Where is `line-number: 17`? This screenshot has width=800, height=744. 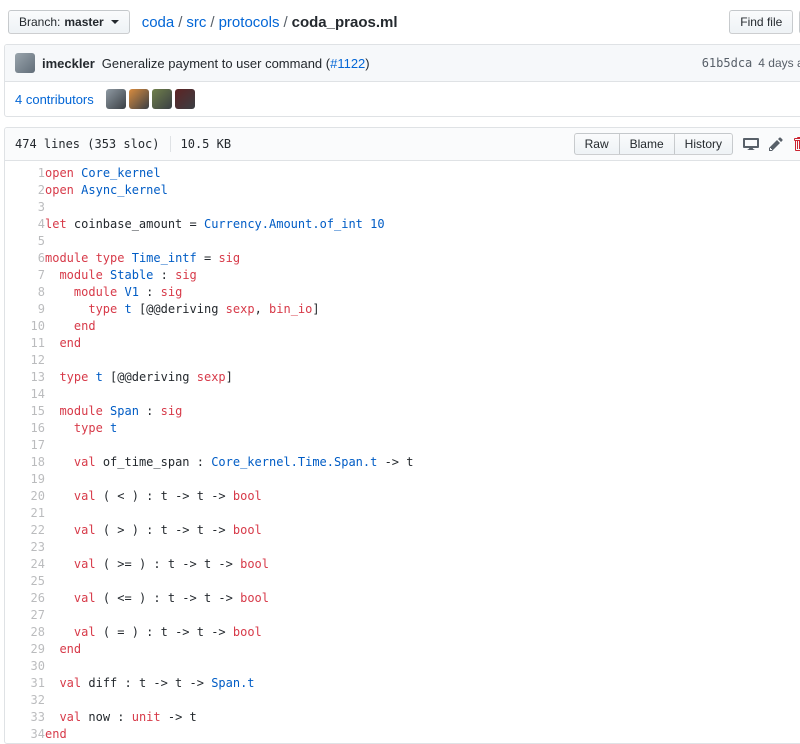
line-number: 17 is located at coordinates (25, 445).